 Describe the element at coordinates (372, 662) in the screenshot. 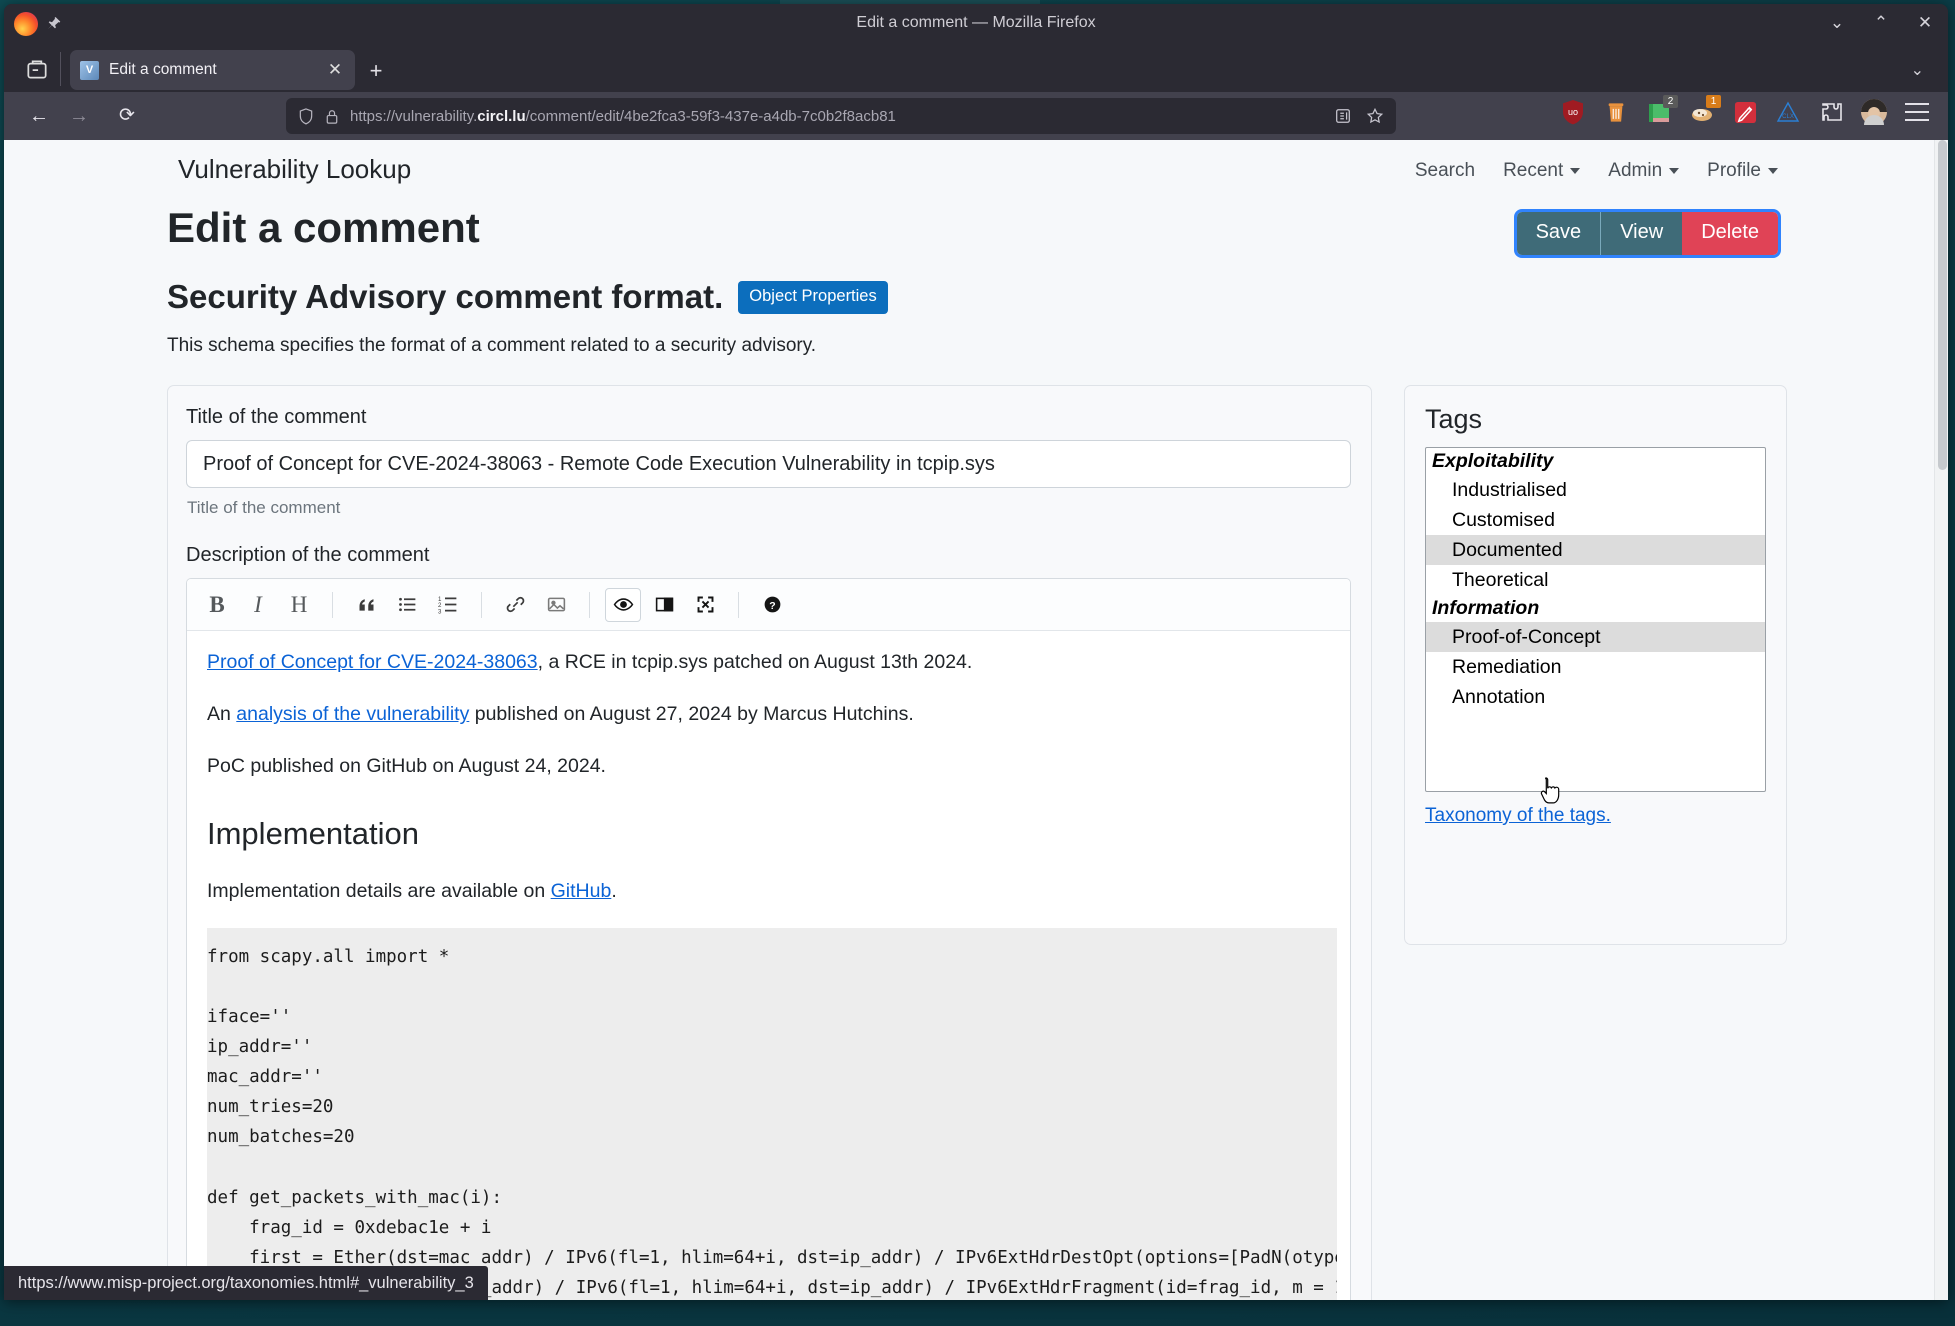

I see `cve-poc-link: Proof of Concept for CVE-2024-38063` at that location.